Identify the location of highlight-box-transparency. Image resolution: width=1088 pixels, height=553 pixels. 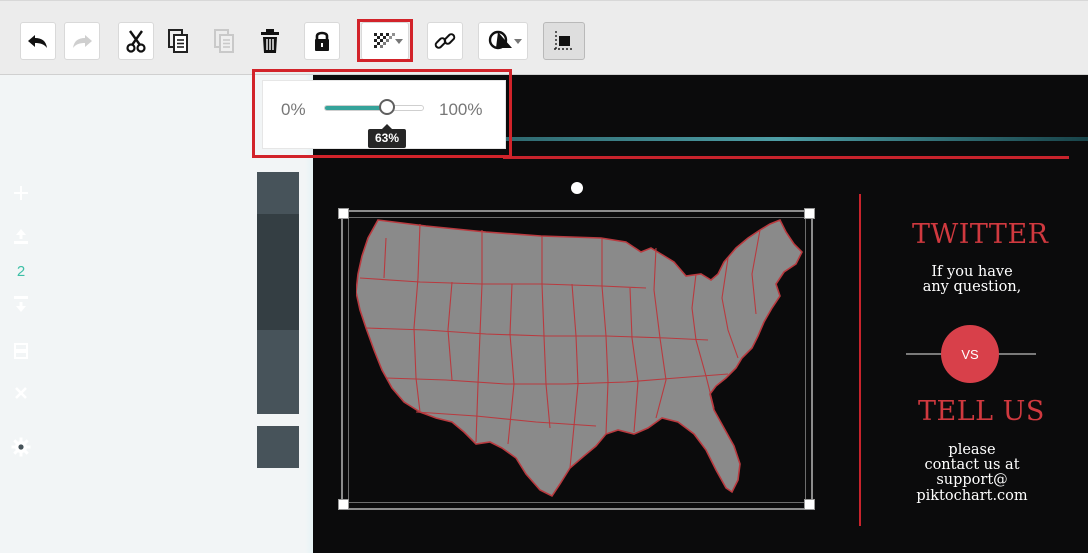
(385, 40).